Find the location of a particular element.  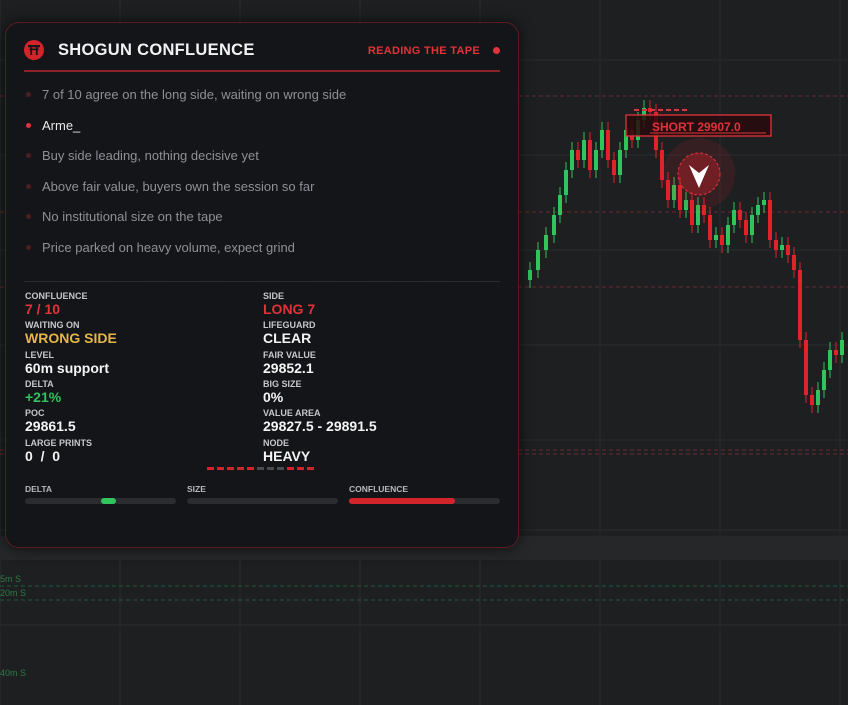

torii-gate-icon is located at coordinates (34, 50).